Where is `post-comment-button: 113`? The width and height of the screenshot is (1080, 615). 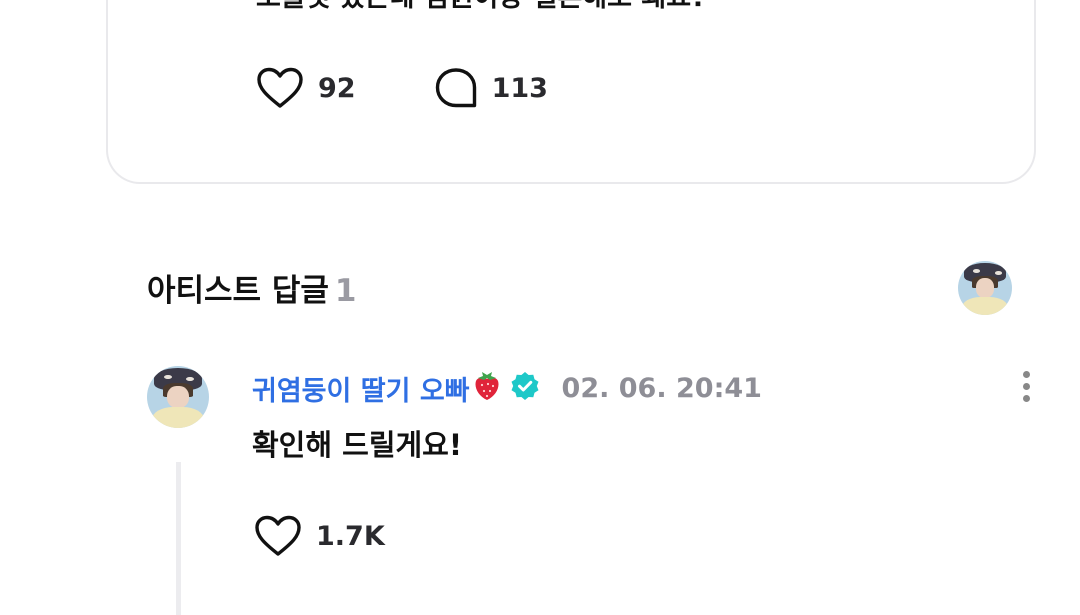 post-comment-button: 113 is located at coordinates (491, 88).